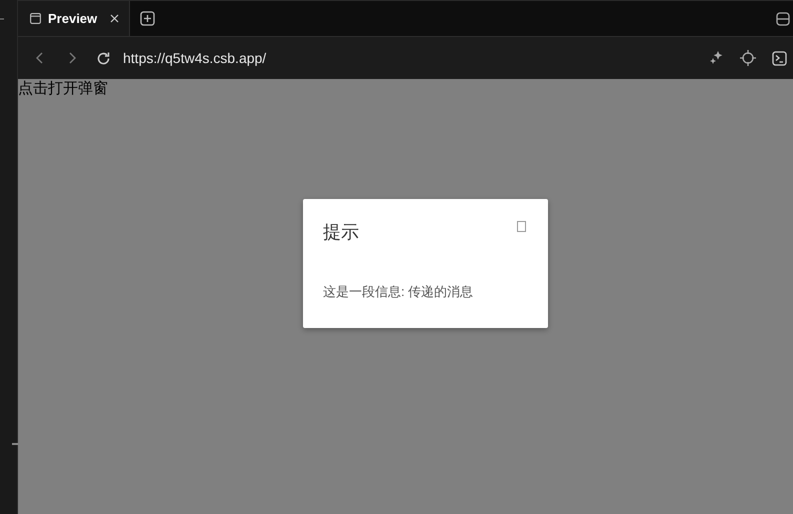 The width and height of the screenshot is (793, 514). Describe the element at coordinates (783, 19) in the screenshot. I see `split-view-icon` at that location.